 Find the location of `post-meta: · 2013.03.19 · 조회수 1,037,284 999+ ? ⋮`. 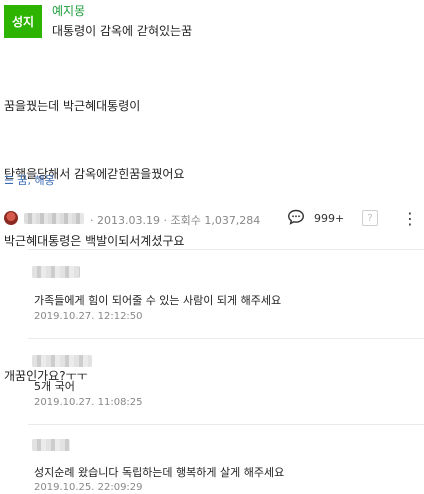

post-meta: · 2013.03.19 · 조회수 1,037,284 999+ ? ⋮ is located at coordinates (212, 219).